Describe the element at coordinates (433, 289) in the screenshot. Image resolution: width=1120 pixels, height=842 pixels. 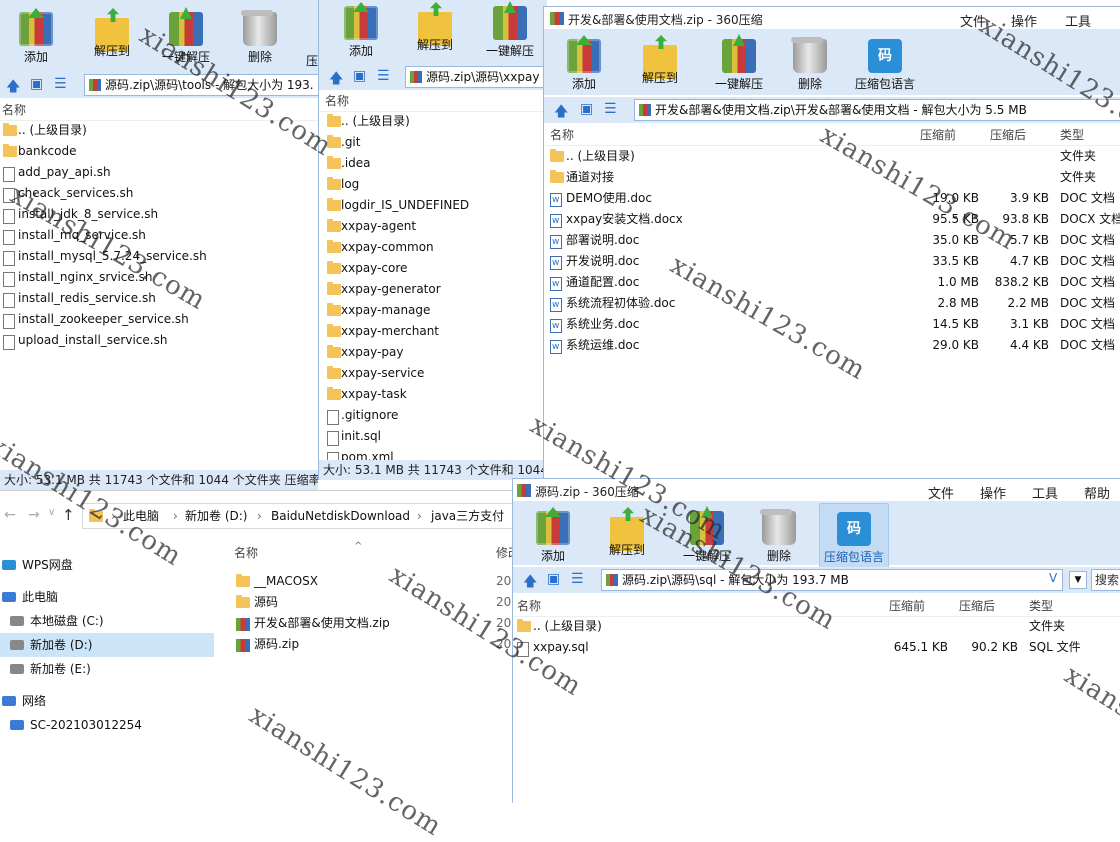
I see `list-item: xxpay-generator` at that location.